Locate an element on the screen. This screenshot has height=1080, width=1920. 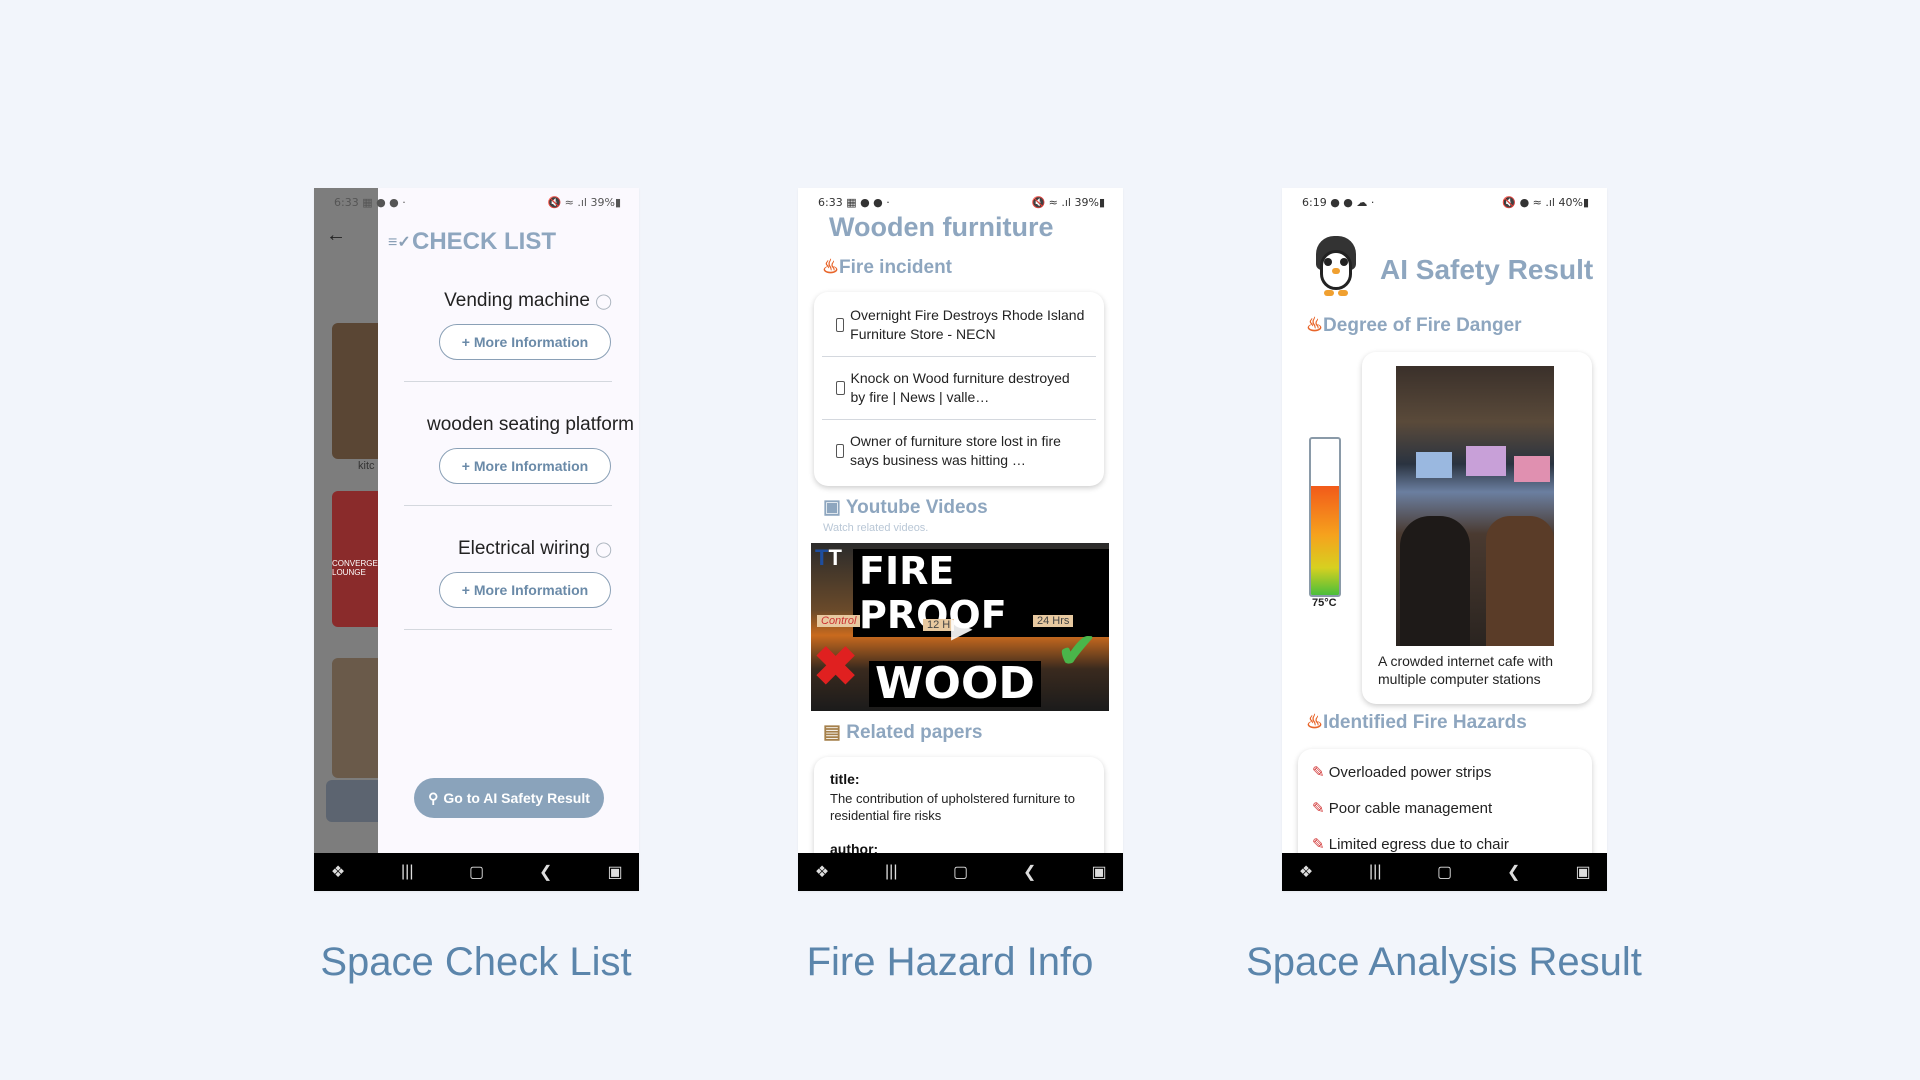
caption-space-check-list: Space Check List is located at coordinates (476, 962).